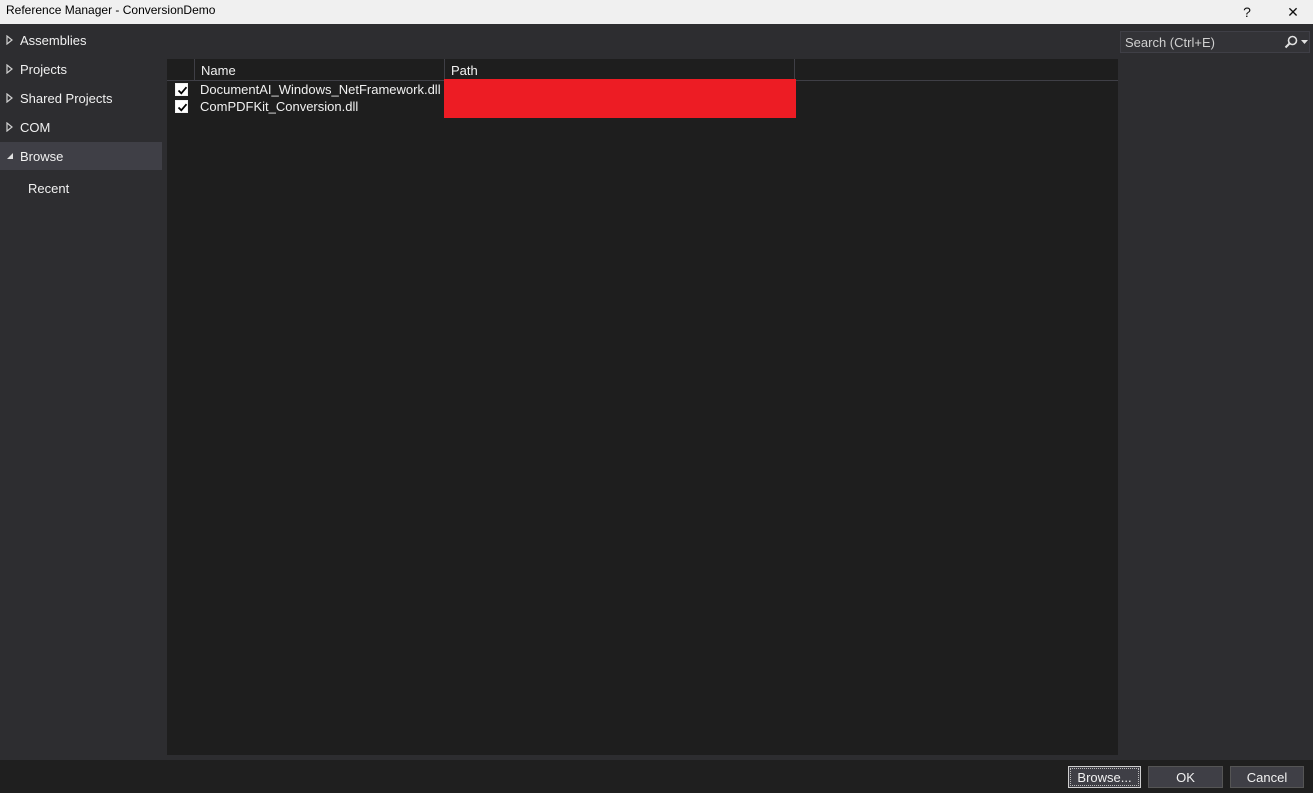 The height and width of the screenshot is (793, 1313). I want to click on close-button: ✕, so click(1293, 12).